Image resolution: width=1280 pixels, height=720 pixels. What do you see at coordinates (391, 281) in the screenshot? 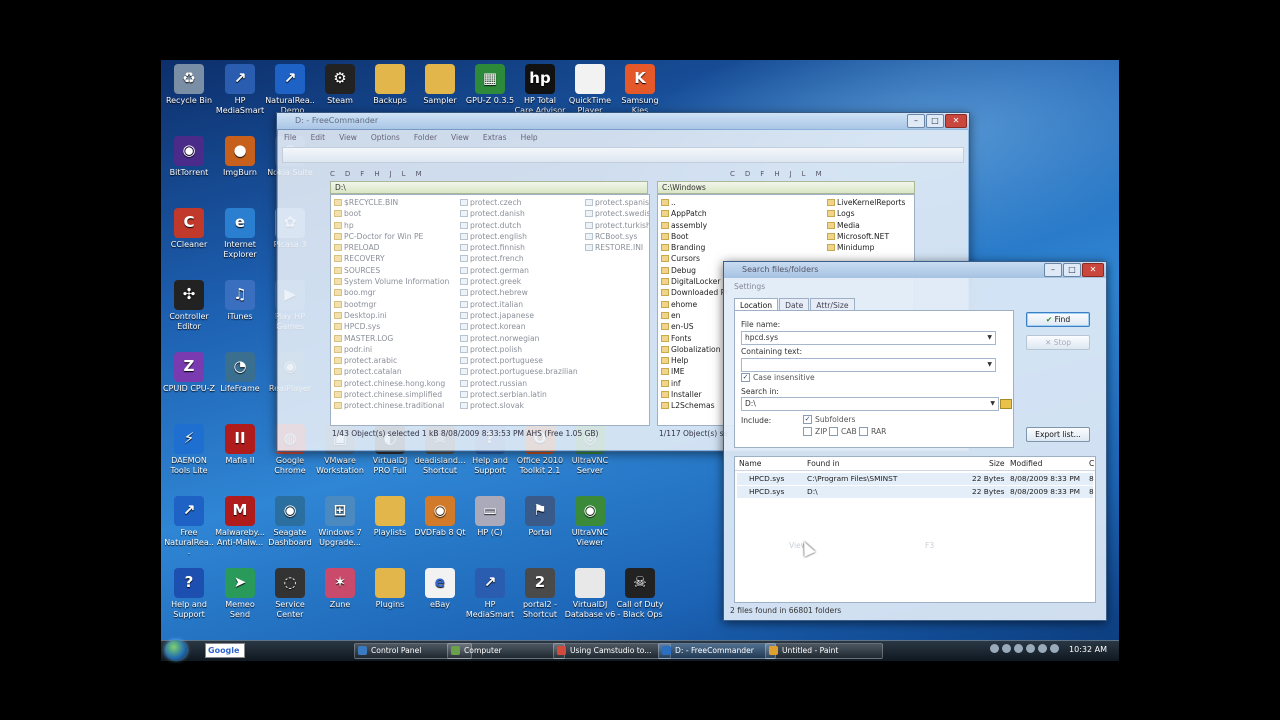
I see `list-item: System Volume Information` at bounding box center [391, 281].